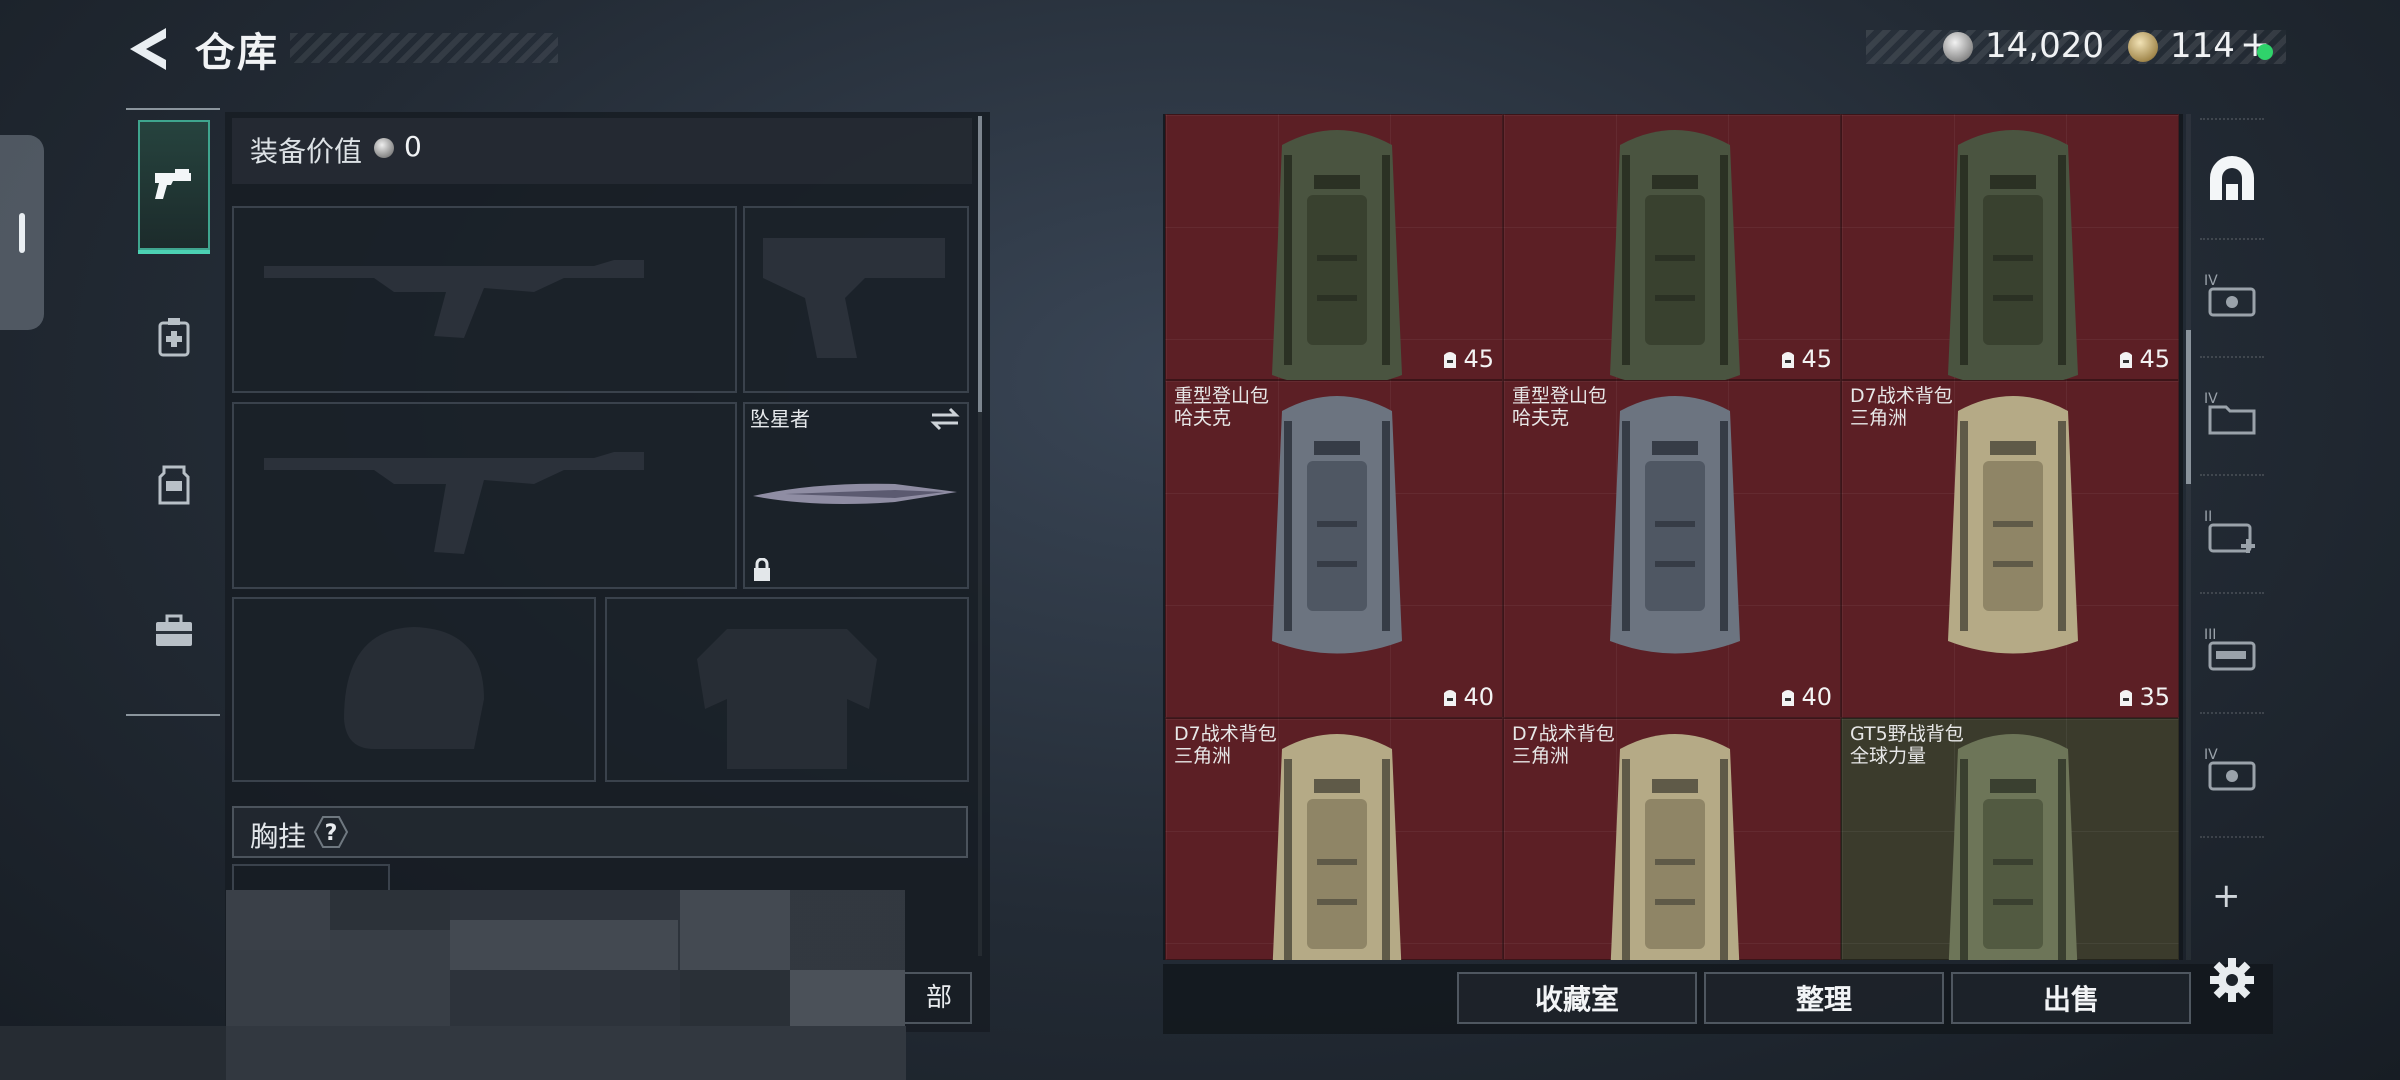 The width and height of the screenshot is (2400, 1080). Describe the element at coordinates (2010, 839) in the screenshot. I see `stash-item-cell: GT5野战背包 全球力量` at that location.